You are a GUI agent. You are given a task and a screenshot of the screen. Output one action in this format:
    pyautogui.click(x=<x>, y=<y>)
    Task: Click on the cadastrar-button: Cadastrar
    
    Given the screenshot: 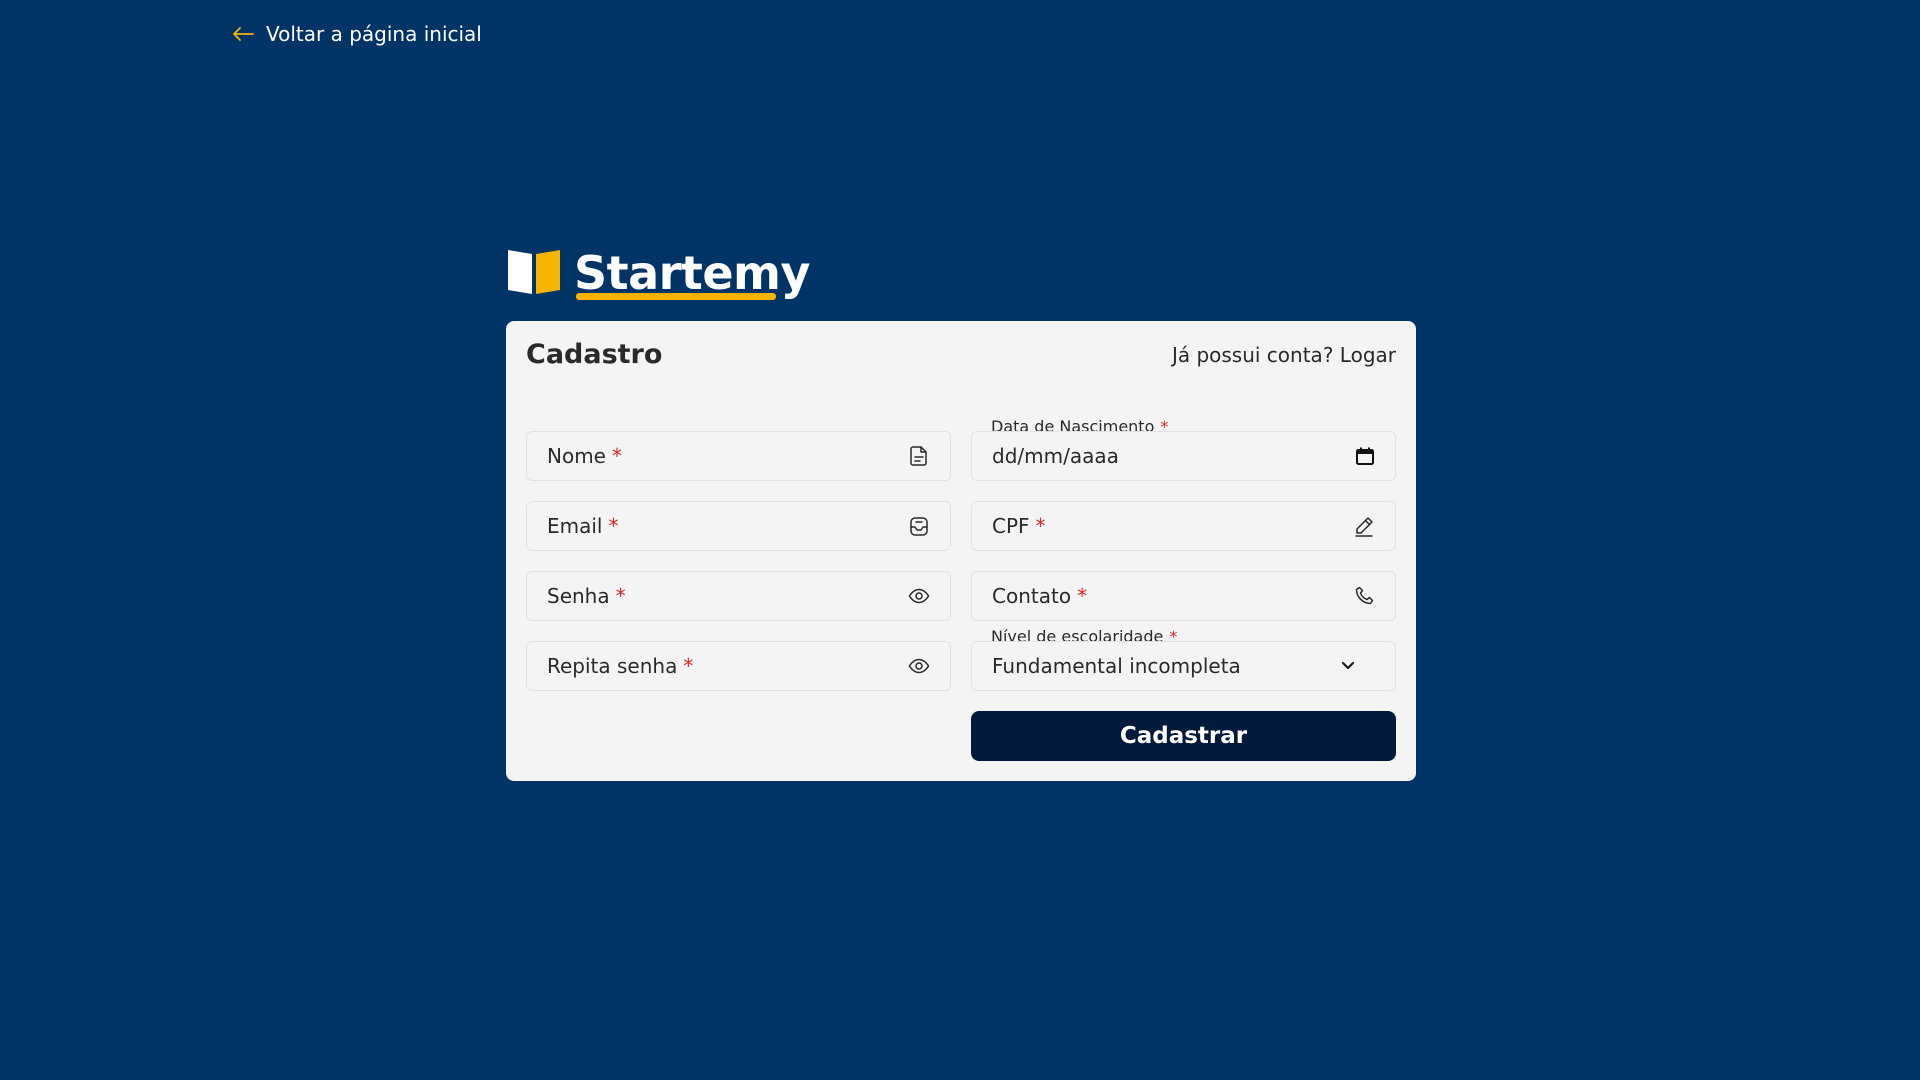 What is the action you would take?
    pyautogui.click(x=1183, y=736)
    